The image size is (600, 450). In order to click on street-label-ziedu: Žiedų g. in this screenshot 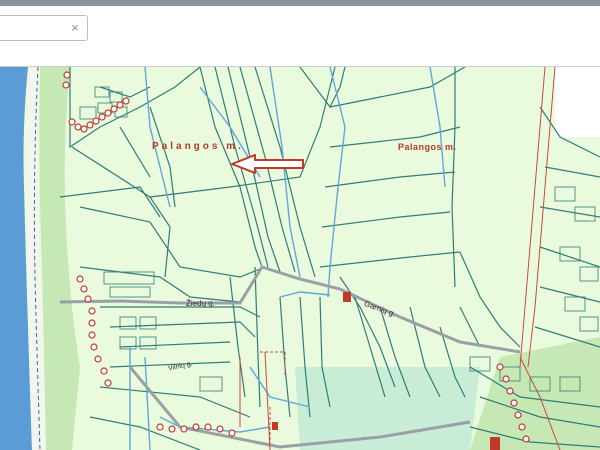, I will do `click(200, 303)`.